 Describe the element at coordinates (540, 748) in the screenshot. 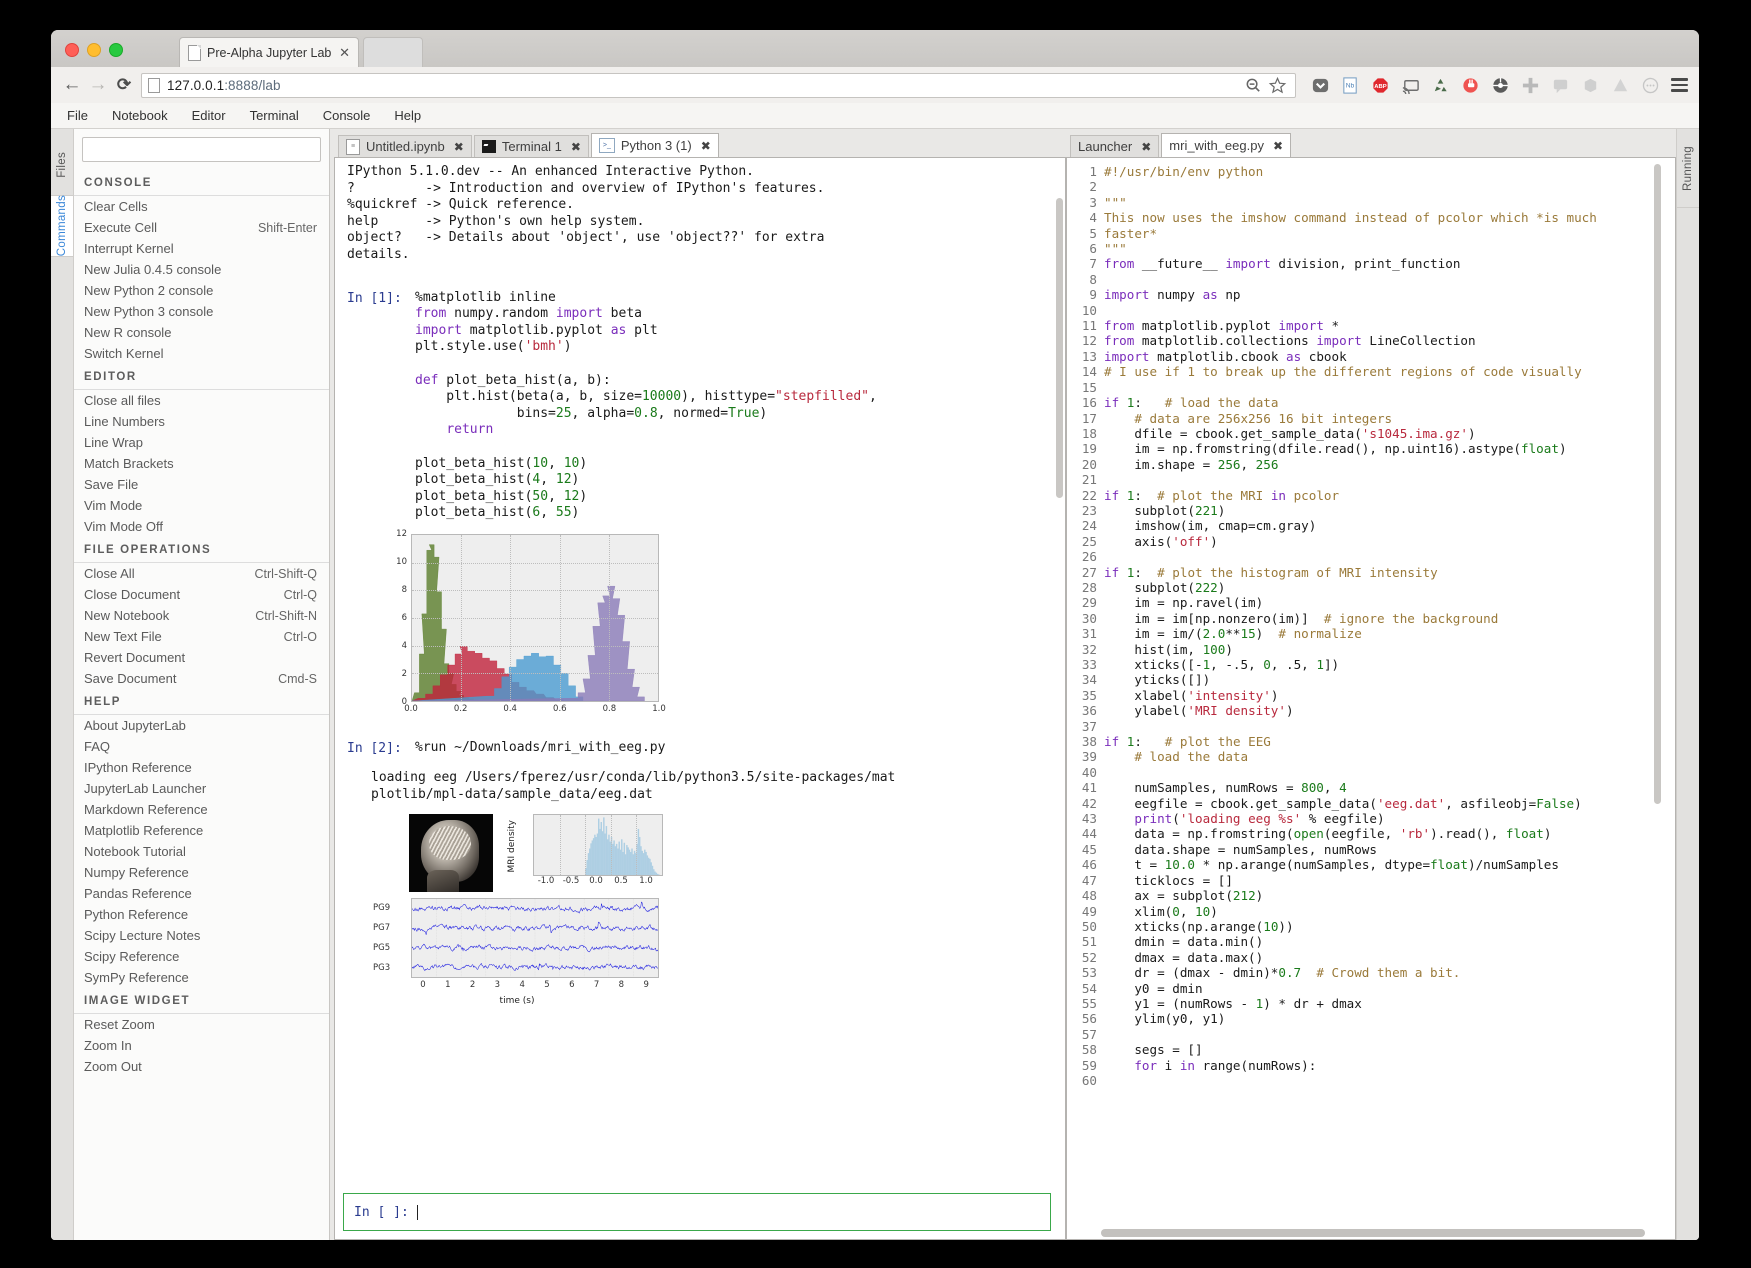

I see `cell-source: %run ~/Downloads/mri_with_eeg.py` at that location.